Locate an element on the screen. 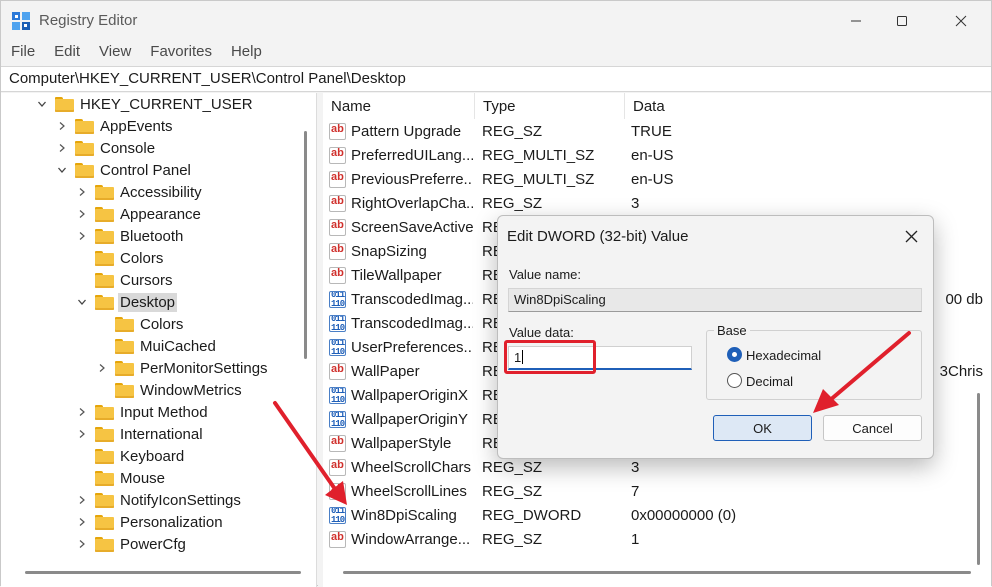  cancel-button: Cancel is located at coordinates (872, 428).